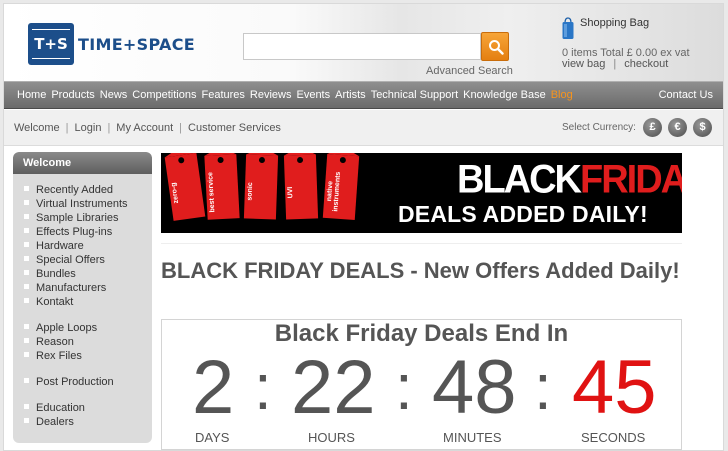 This screenshot has height=451, width=728. I want to click on sidebar-item-effects-plug-ins: Effects Plug-ins, so click(68, 232).